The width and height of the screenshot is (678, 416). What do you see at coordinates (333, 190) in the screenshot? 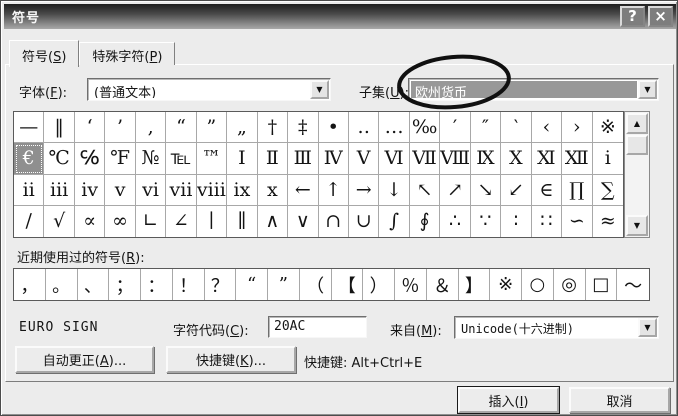
I see `symbol-cell: ↑` at bounding box center [333, 190].